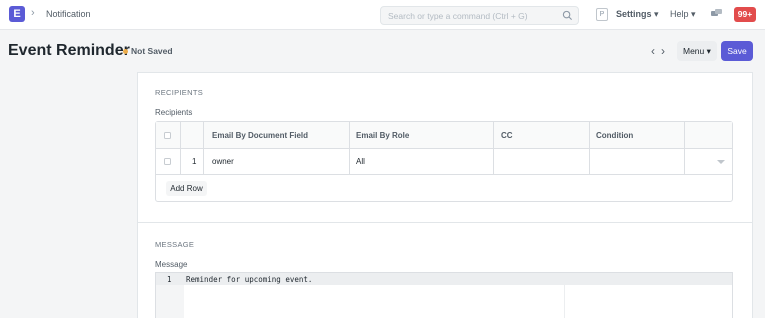 Image resolution: width=765 pixels, height=318 pixels. What do you see at coordinates (174, 112) in the screenshot?
I see `recipients-label: Recipients` at bounding box center [174, 112].